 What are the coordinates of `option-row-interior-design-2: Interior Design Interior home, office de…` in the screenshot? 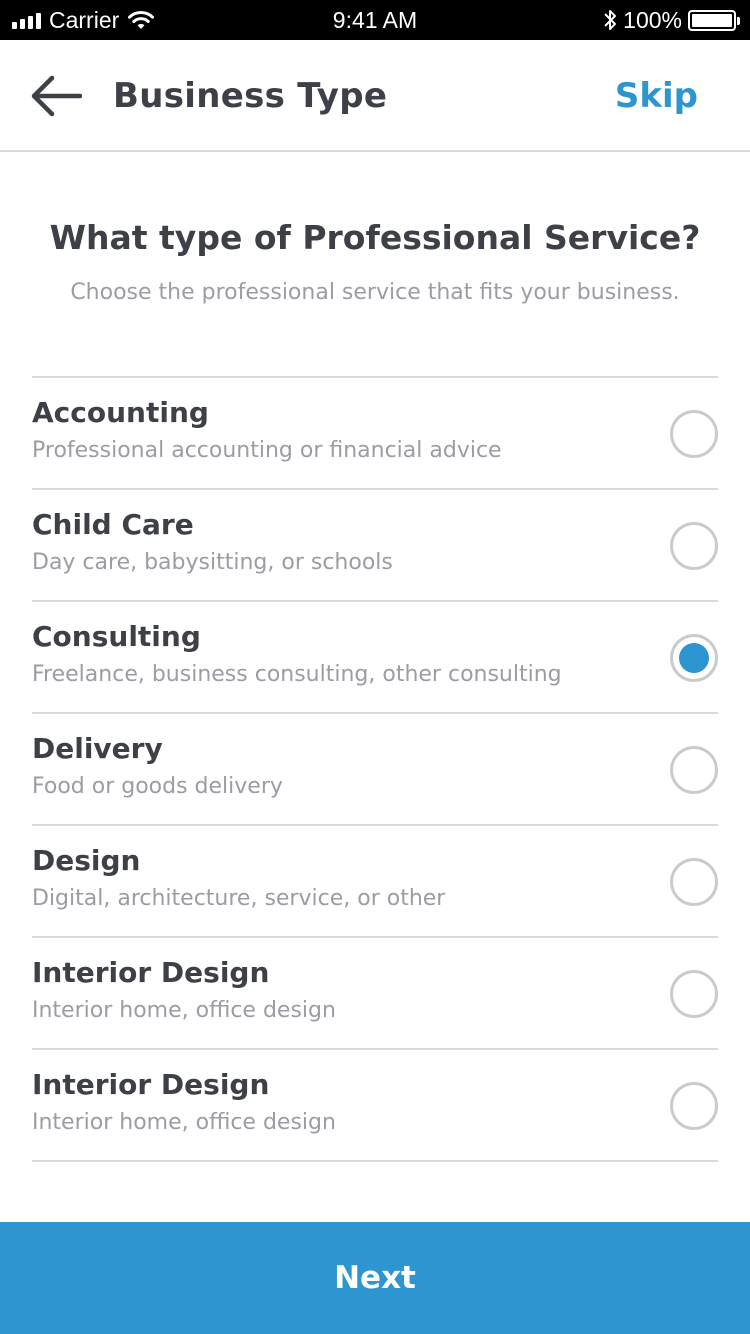 It's located at (375, 1106).